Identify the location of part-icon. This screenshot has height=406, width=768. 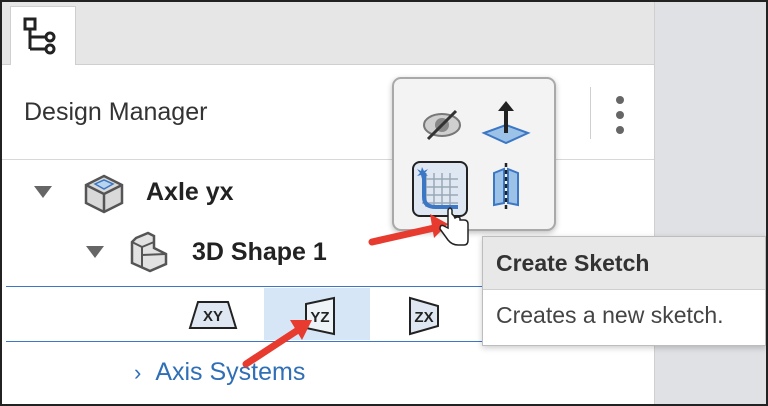
(104, 194).